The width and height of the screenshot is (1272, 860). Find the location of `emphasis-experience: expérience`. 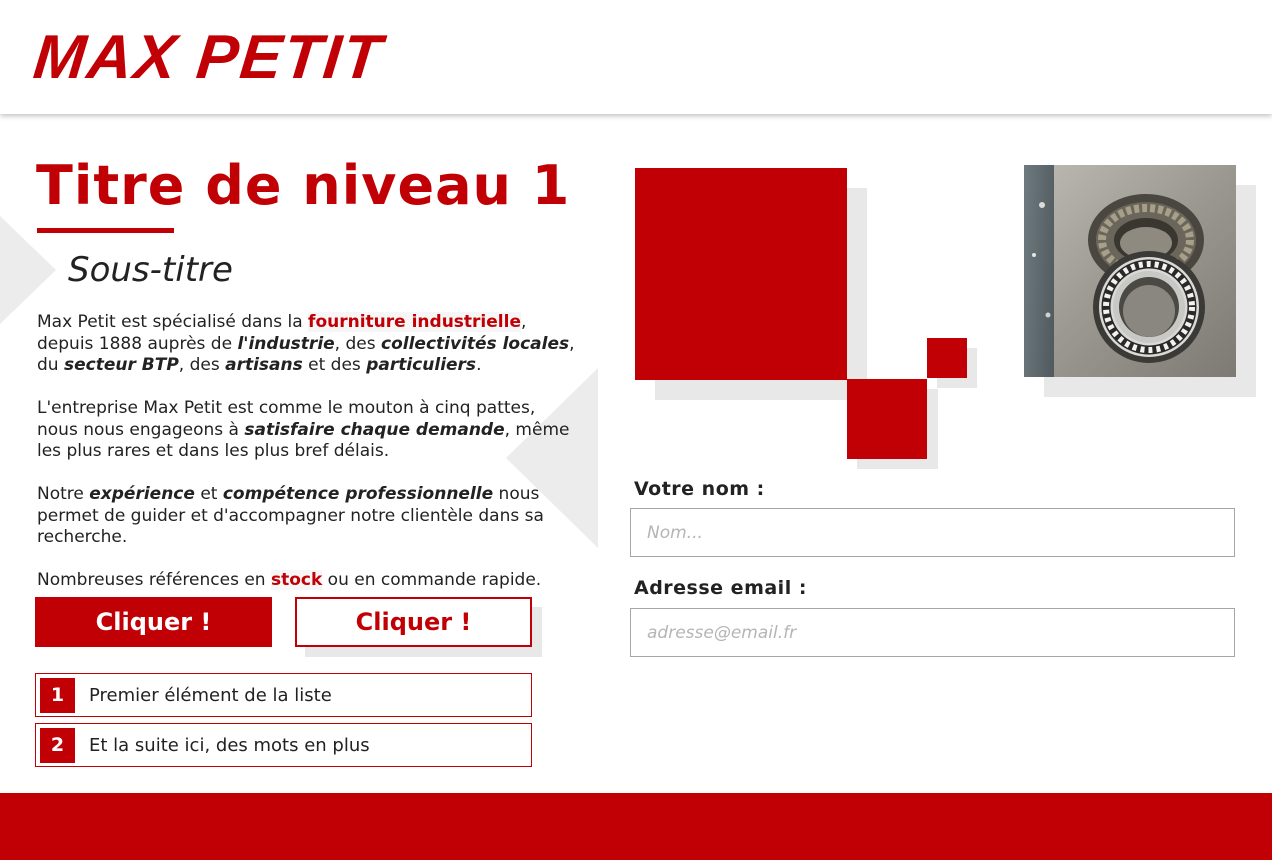

emphasis-experience: expérience is located at coordinates (142, 494).